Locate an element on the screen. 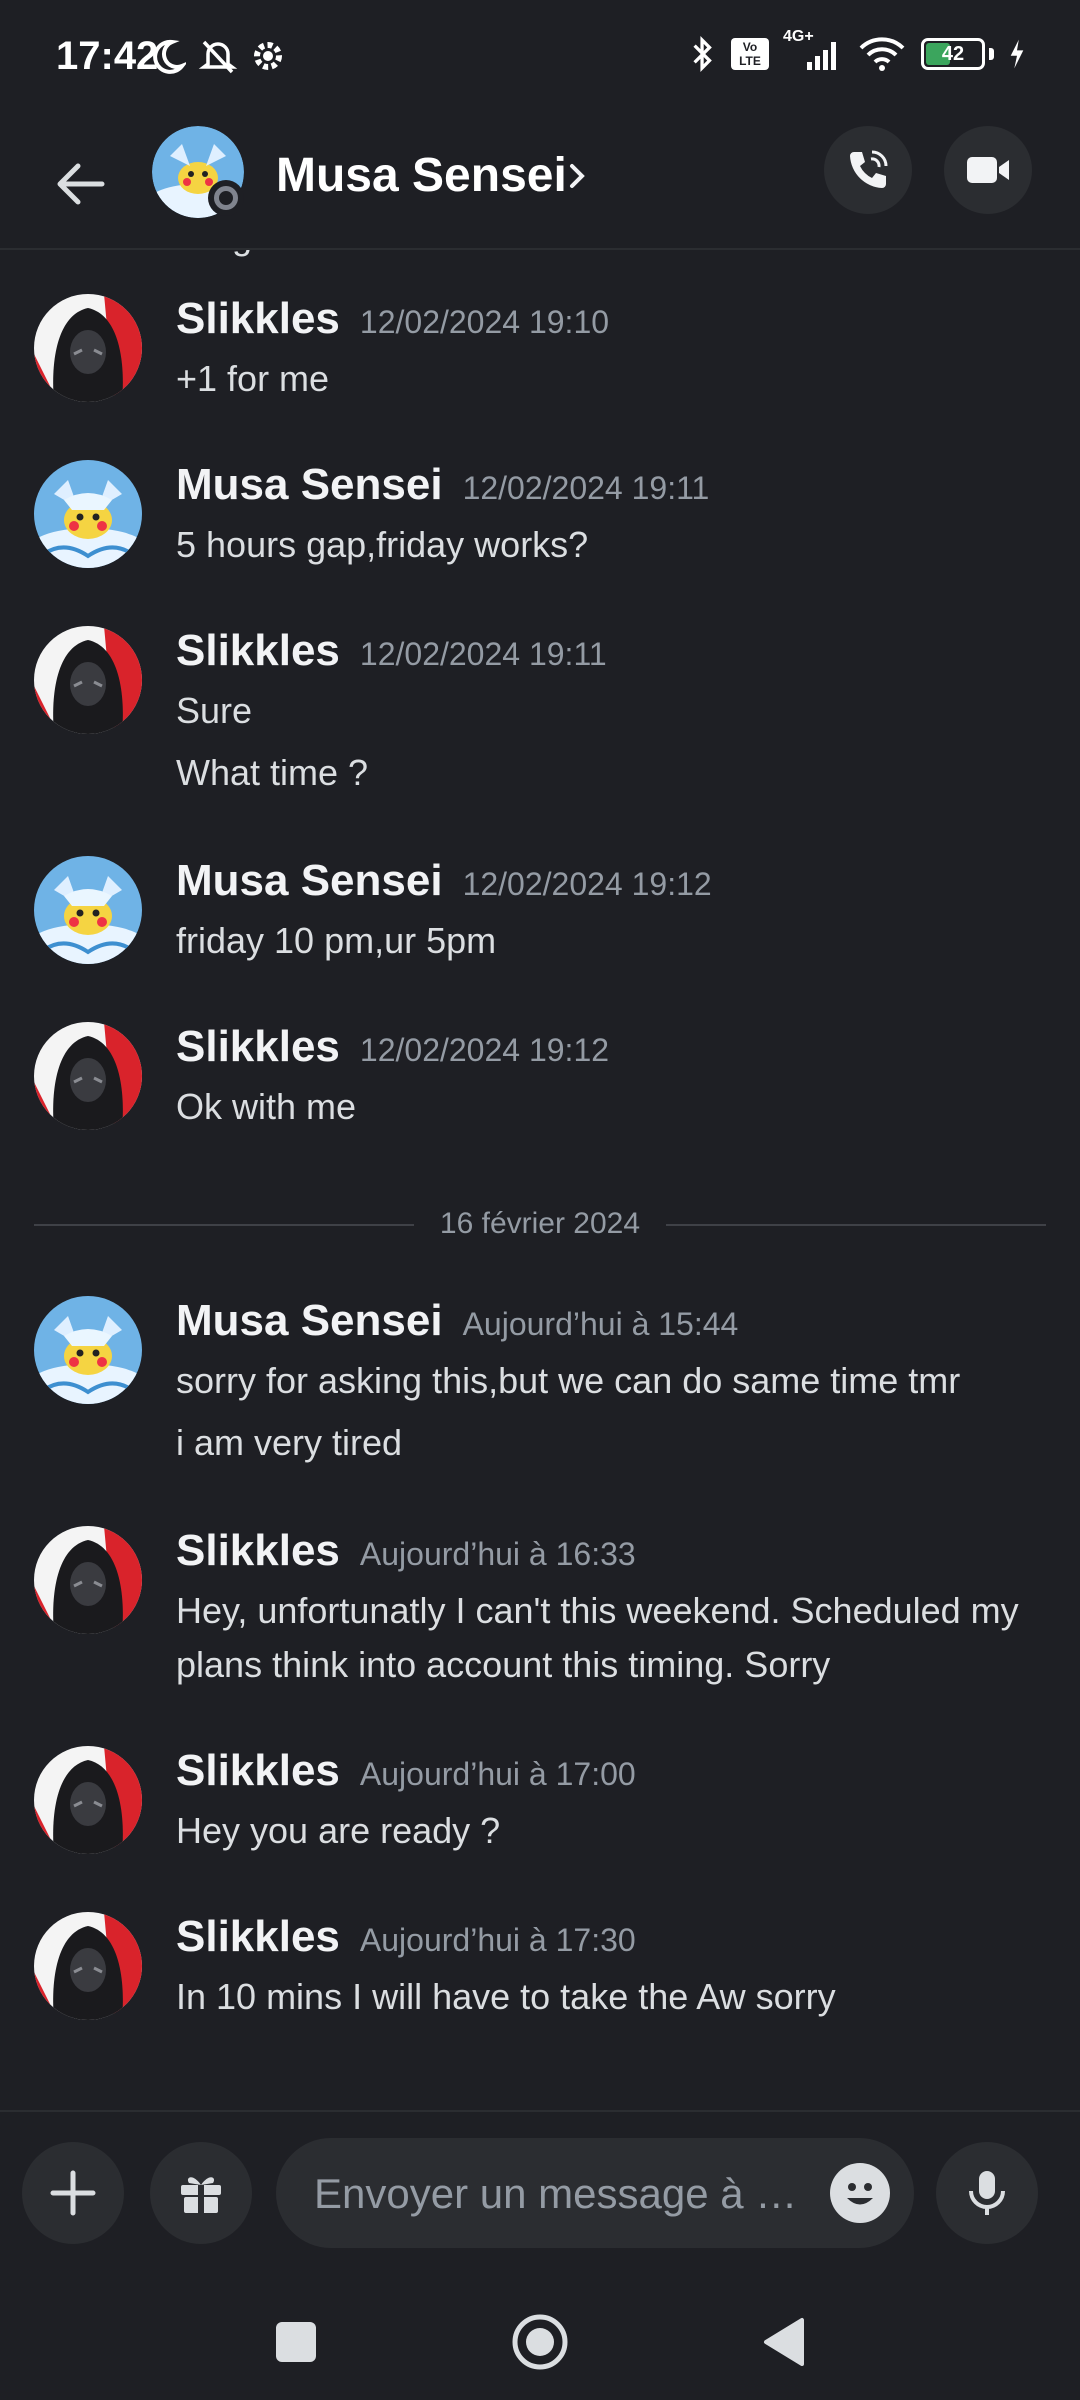 The width and height of the screenshot is (1080, 2400). gift-icon is located at coordinates (201, 2195).